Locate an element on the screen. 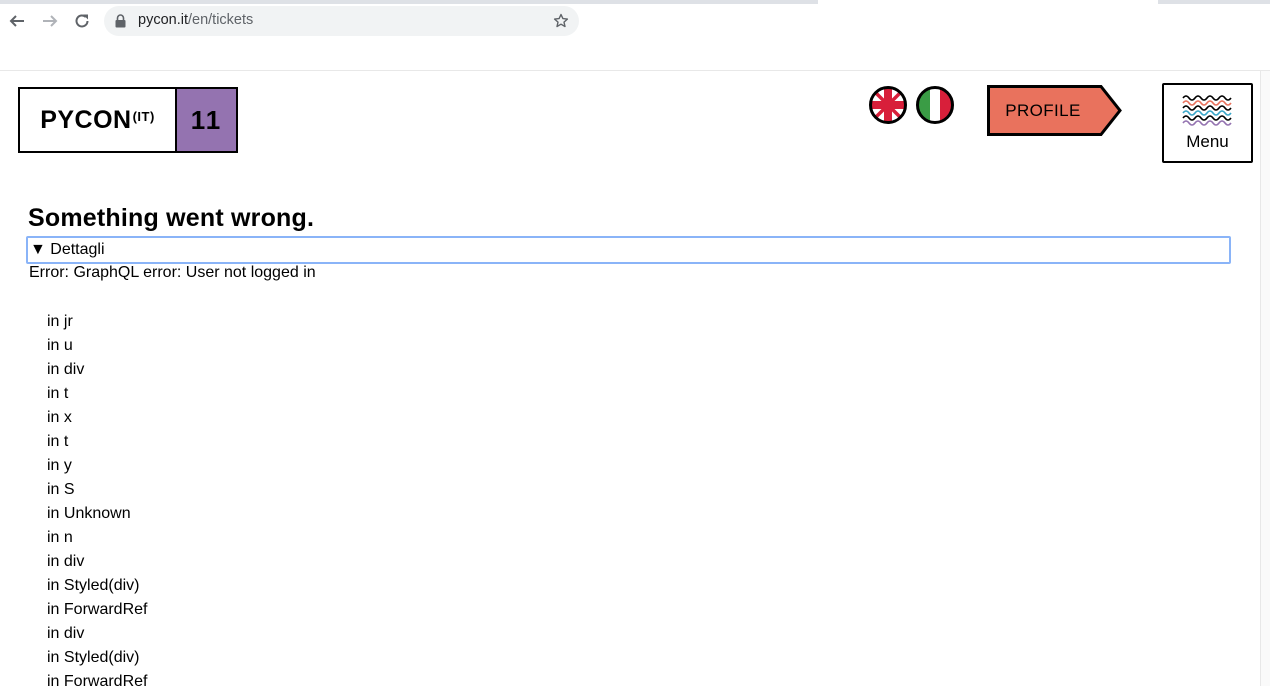 This screenshot has height=696, width=1270. stack-line: in Unknown is located at coordinates (89, 513).